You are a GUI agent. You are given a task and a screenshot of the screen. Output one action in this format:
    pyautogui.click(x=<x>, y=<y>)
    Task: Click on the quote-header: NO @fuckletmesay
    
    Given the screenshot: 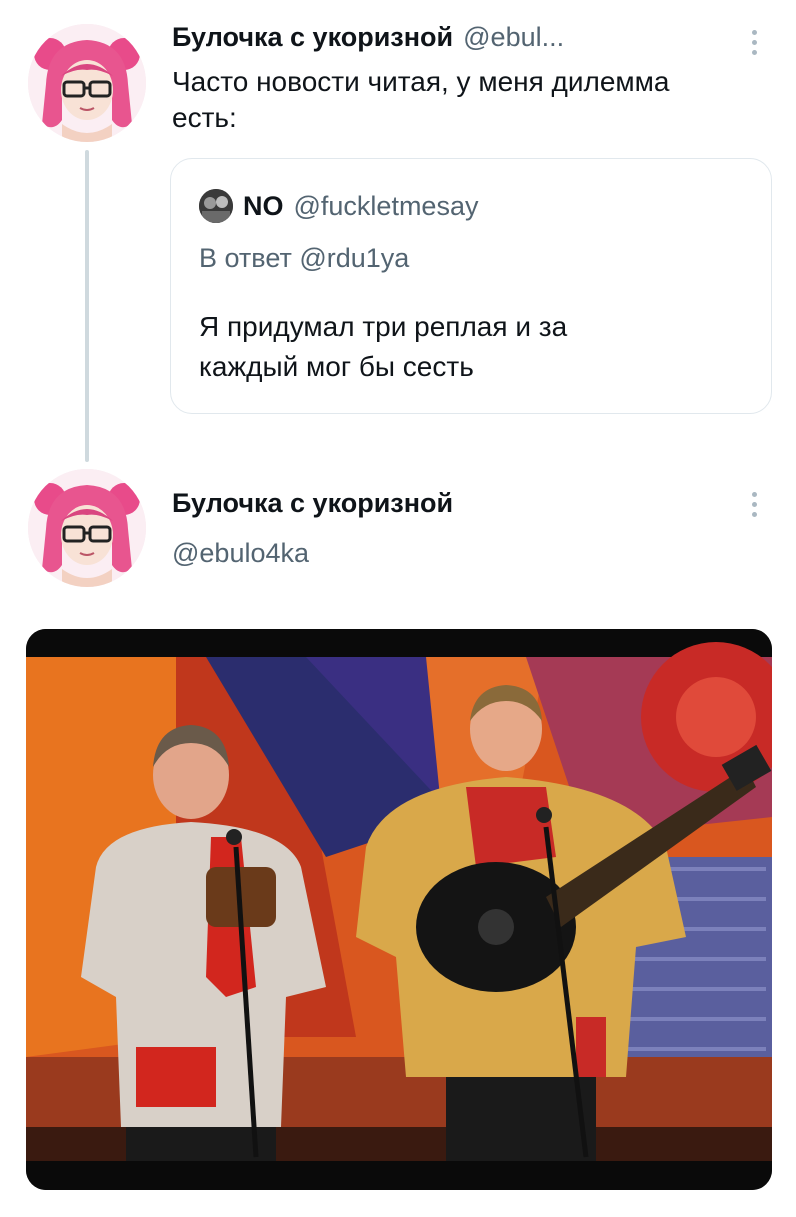 What is the action you would take?
    pyautogui.click(x=338, y=206)
    